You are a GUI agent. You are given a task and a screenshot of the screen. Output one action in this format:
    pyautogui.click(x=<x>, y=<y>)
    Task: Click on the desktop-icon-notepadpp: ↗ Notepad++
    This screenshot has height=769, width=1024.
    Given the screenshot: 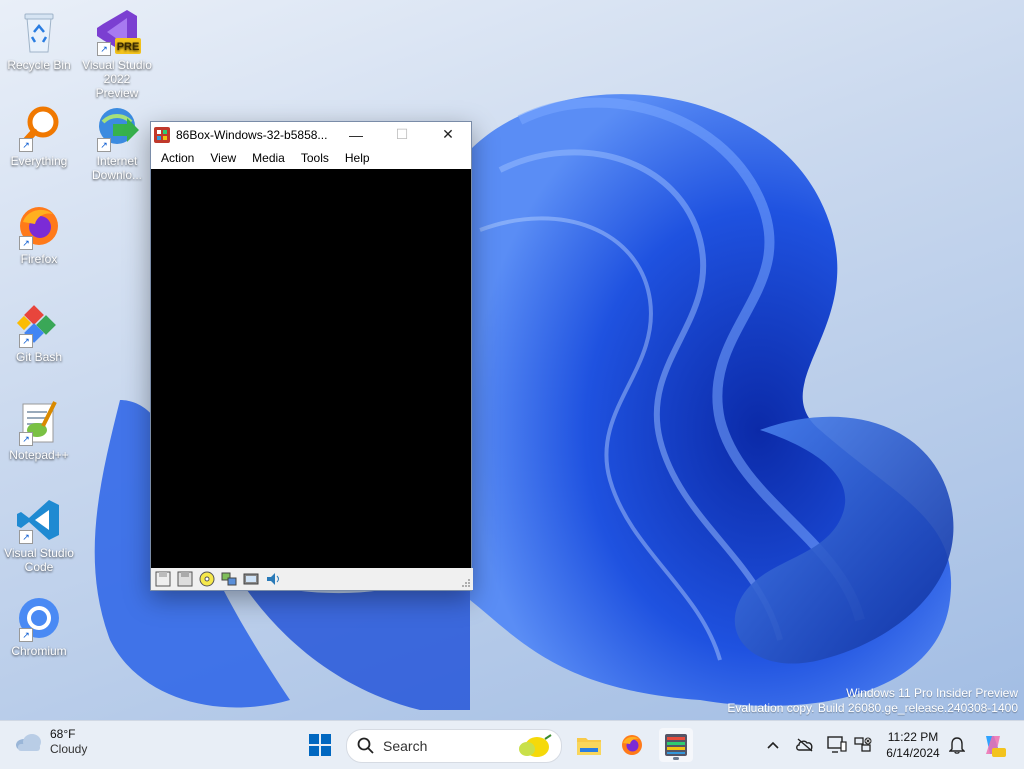 What is the action you would take?
    pyautogui.click(x=39, y=430)
    